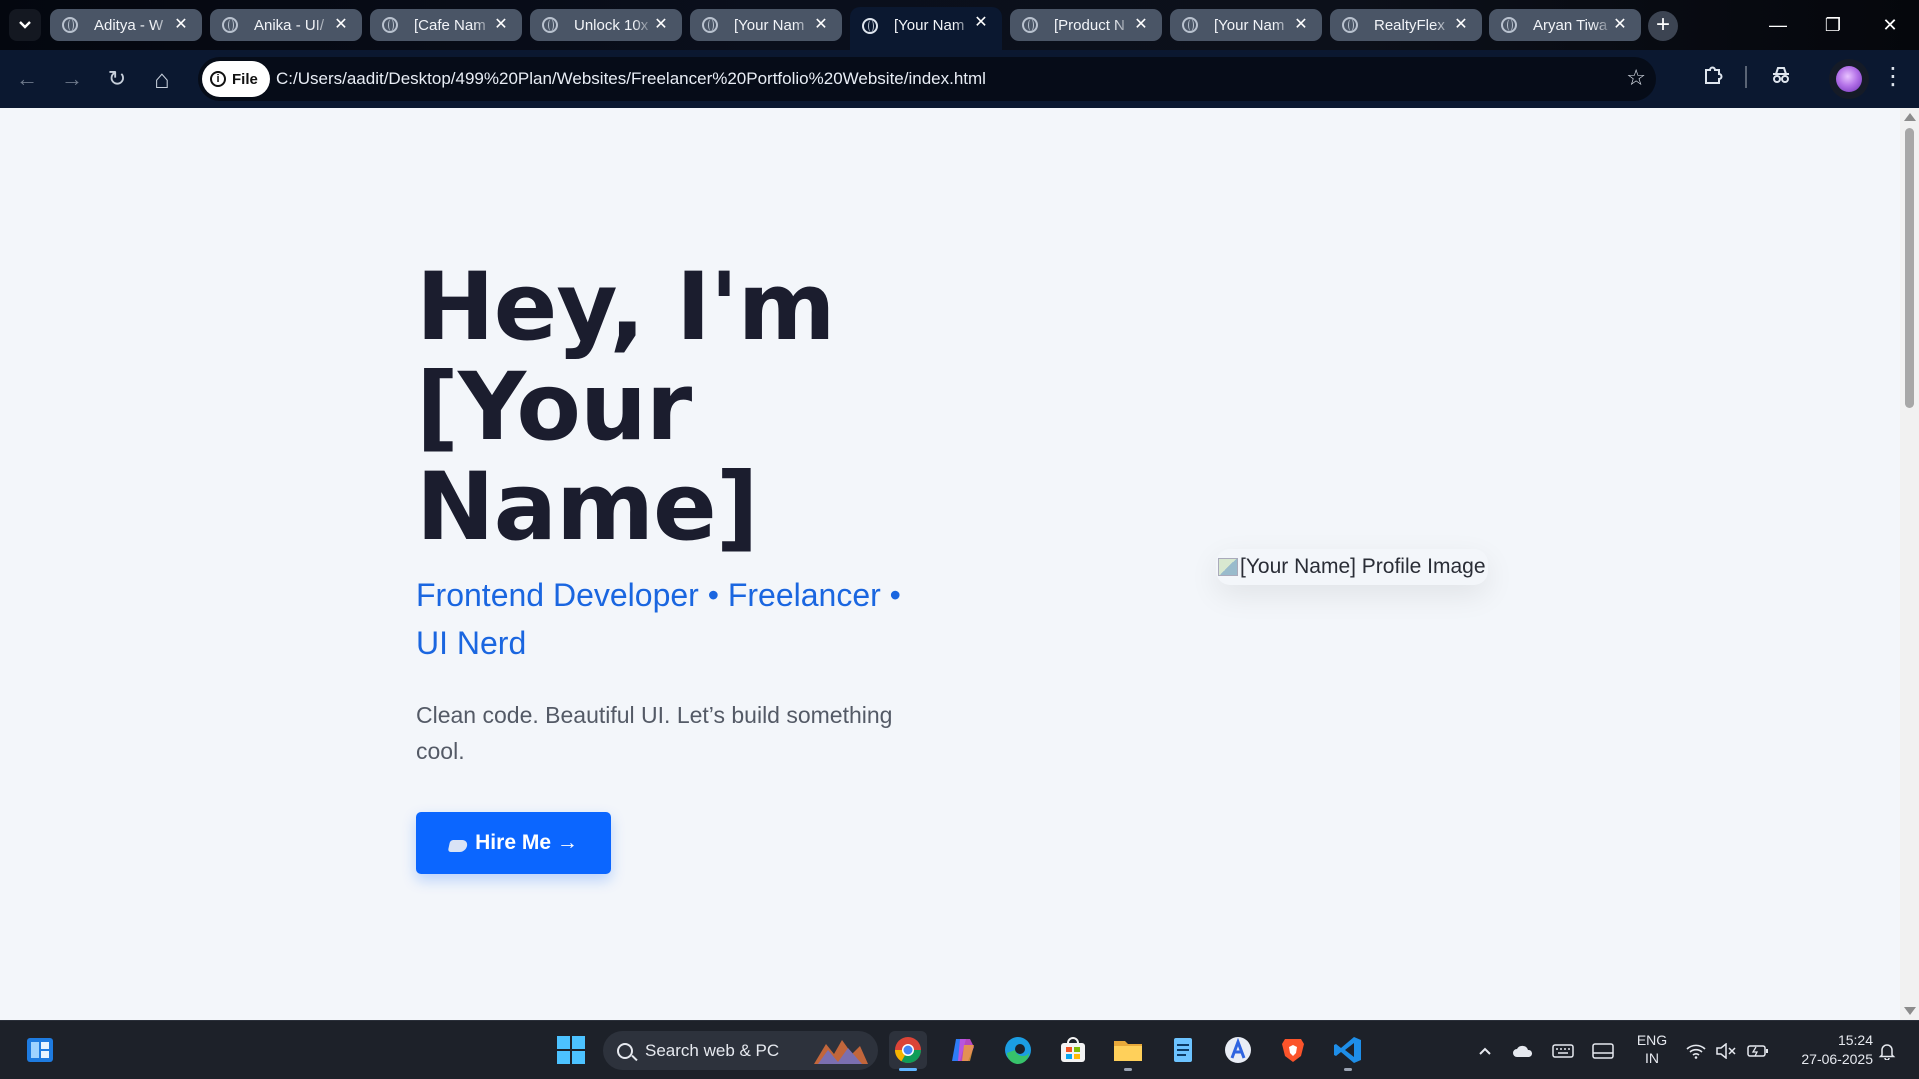  What do you see at coordinates (1570, 25) in the screenshot?
I see `tab-title: Aryan Tiwa` at bounding box center [1570, 25].